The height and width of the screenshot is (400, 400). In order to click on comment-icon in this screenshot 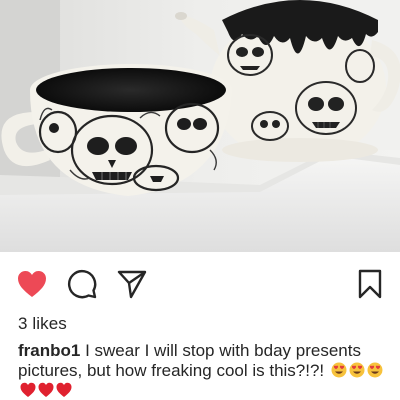, I will do `click(82, 284)`.